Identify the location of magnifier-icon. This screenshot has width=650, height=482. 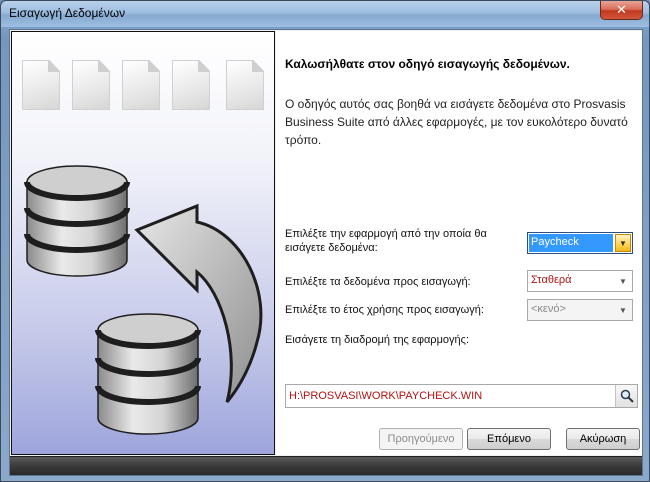
(627, 396).